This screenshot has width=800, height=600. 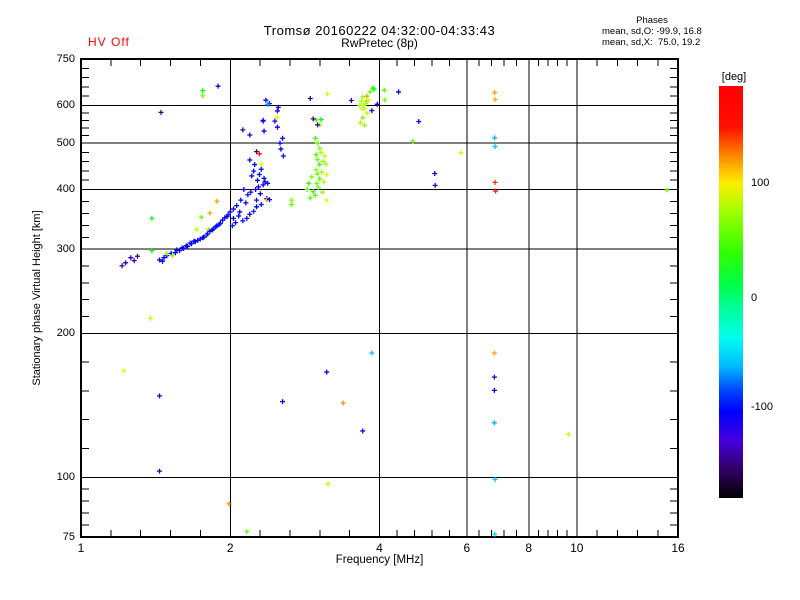 I want to click on y-axis-title: Stationary phase Virtual Height [km], so click(x=37, y=298).